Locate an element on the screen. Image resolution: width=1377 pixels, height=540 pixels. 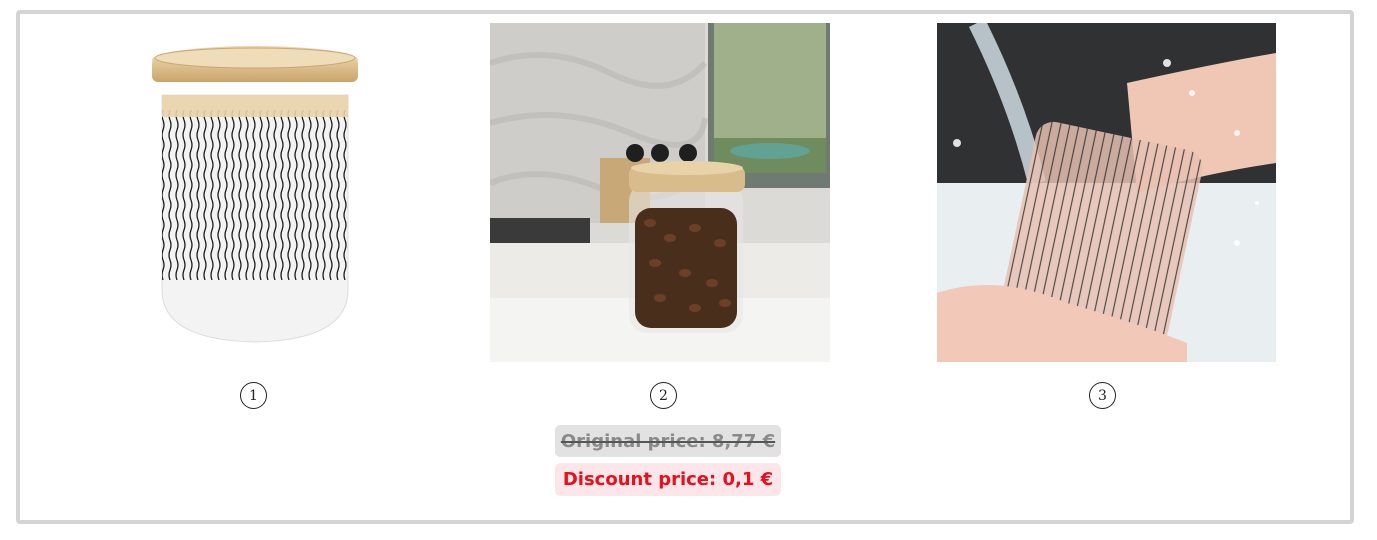
step-badge-3: 3 is located at coordinates (1102, 395).